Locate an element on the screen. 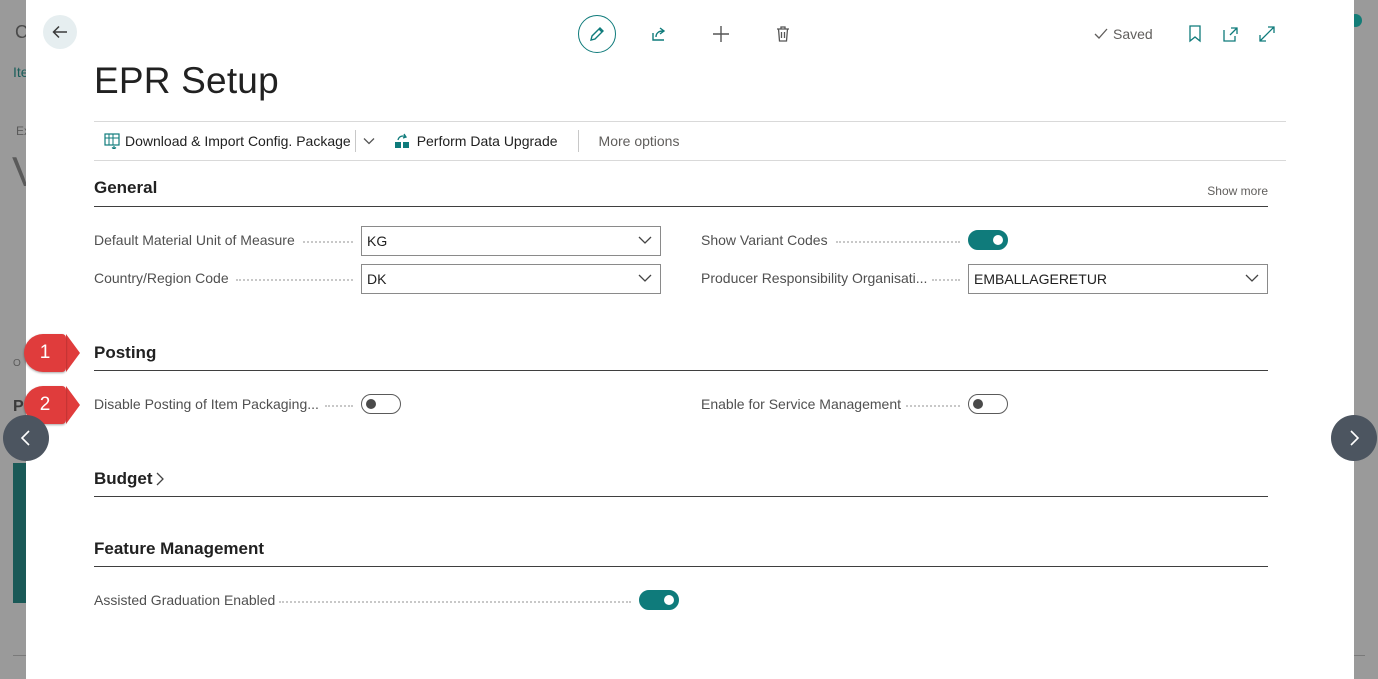 The width and height of the screenshot is (1378, 679). arrow-left-icon is located at coordinates (59, 32).